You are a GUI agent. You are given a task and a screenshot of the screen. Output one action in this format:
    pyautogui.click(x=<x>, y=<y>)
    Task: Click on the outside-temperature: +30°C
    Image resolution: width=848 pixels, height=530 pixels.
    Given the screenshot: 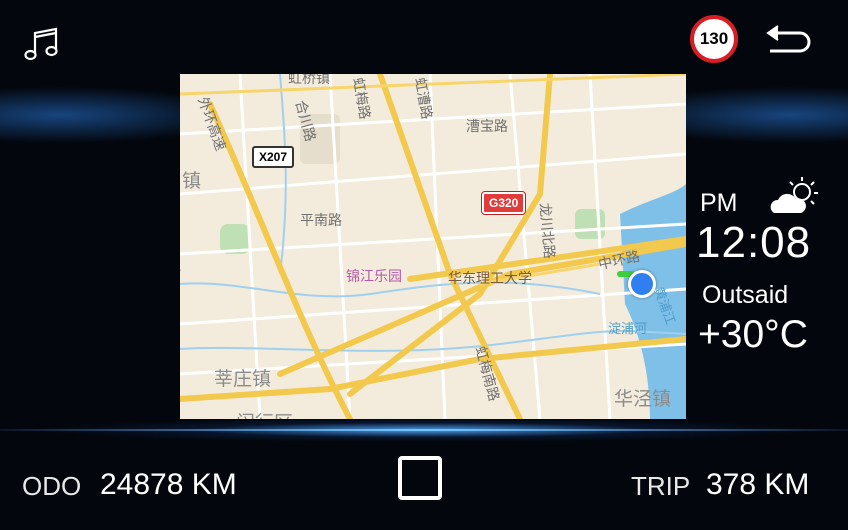 What is the action you would take?
    pyautogui.click(x=753, y=334)
    